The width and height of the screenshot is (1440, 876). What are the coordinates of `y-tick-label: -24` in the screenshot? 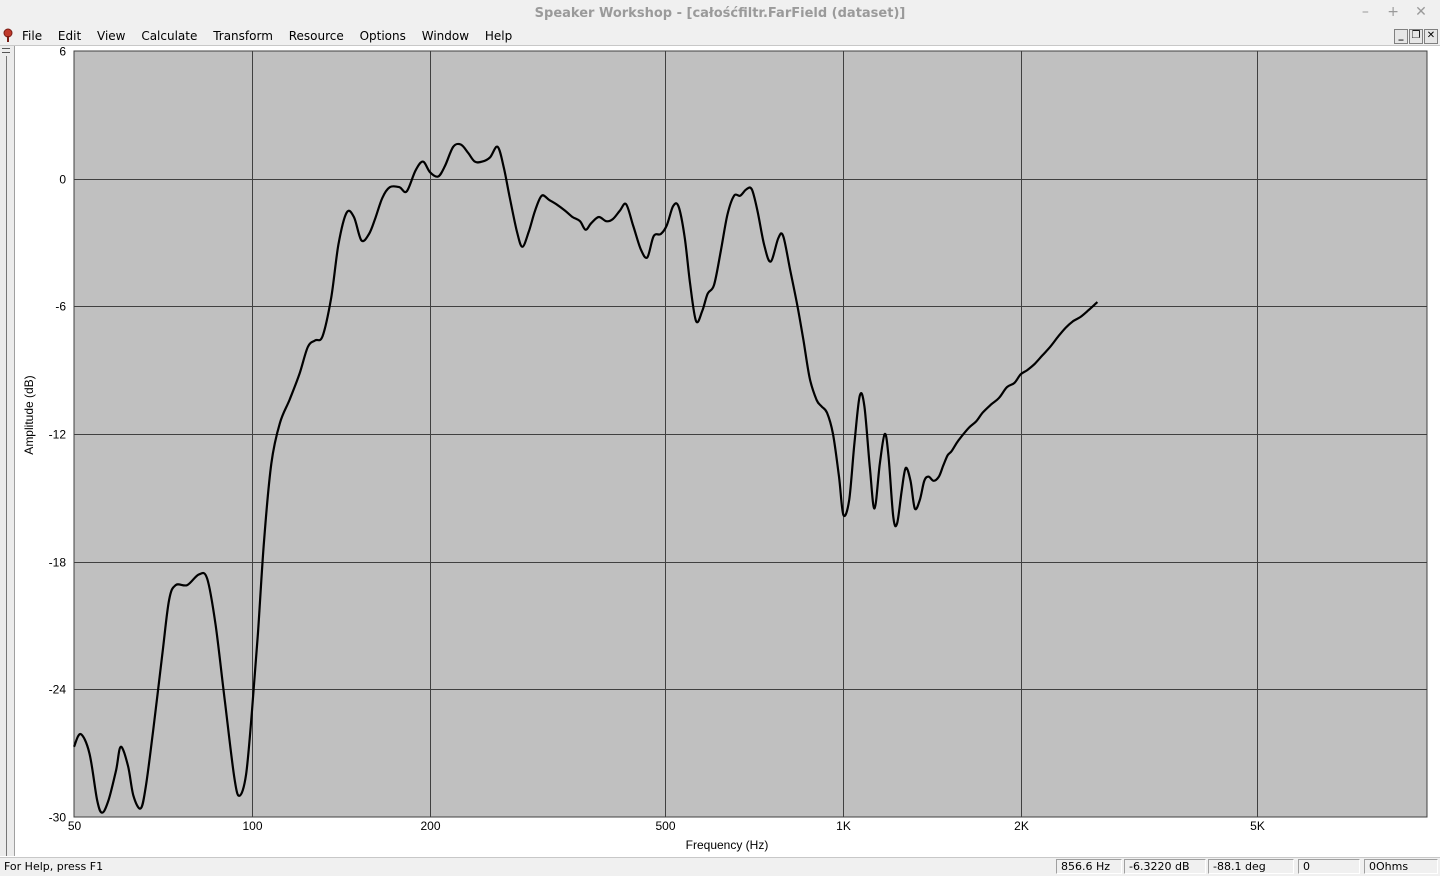 It's located at (58, 690).